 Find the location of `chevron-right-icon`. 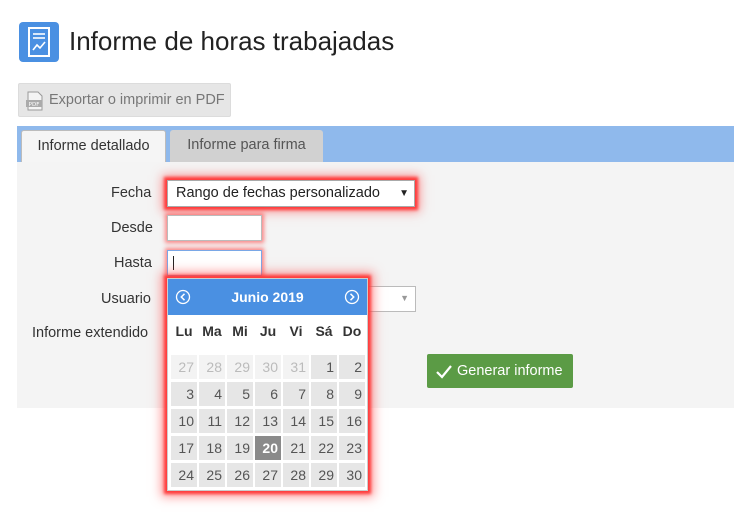

chevron-right-icon is located at coordinates (352, 297).